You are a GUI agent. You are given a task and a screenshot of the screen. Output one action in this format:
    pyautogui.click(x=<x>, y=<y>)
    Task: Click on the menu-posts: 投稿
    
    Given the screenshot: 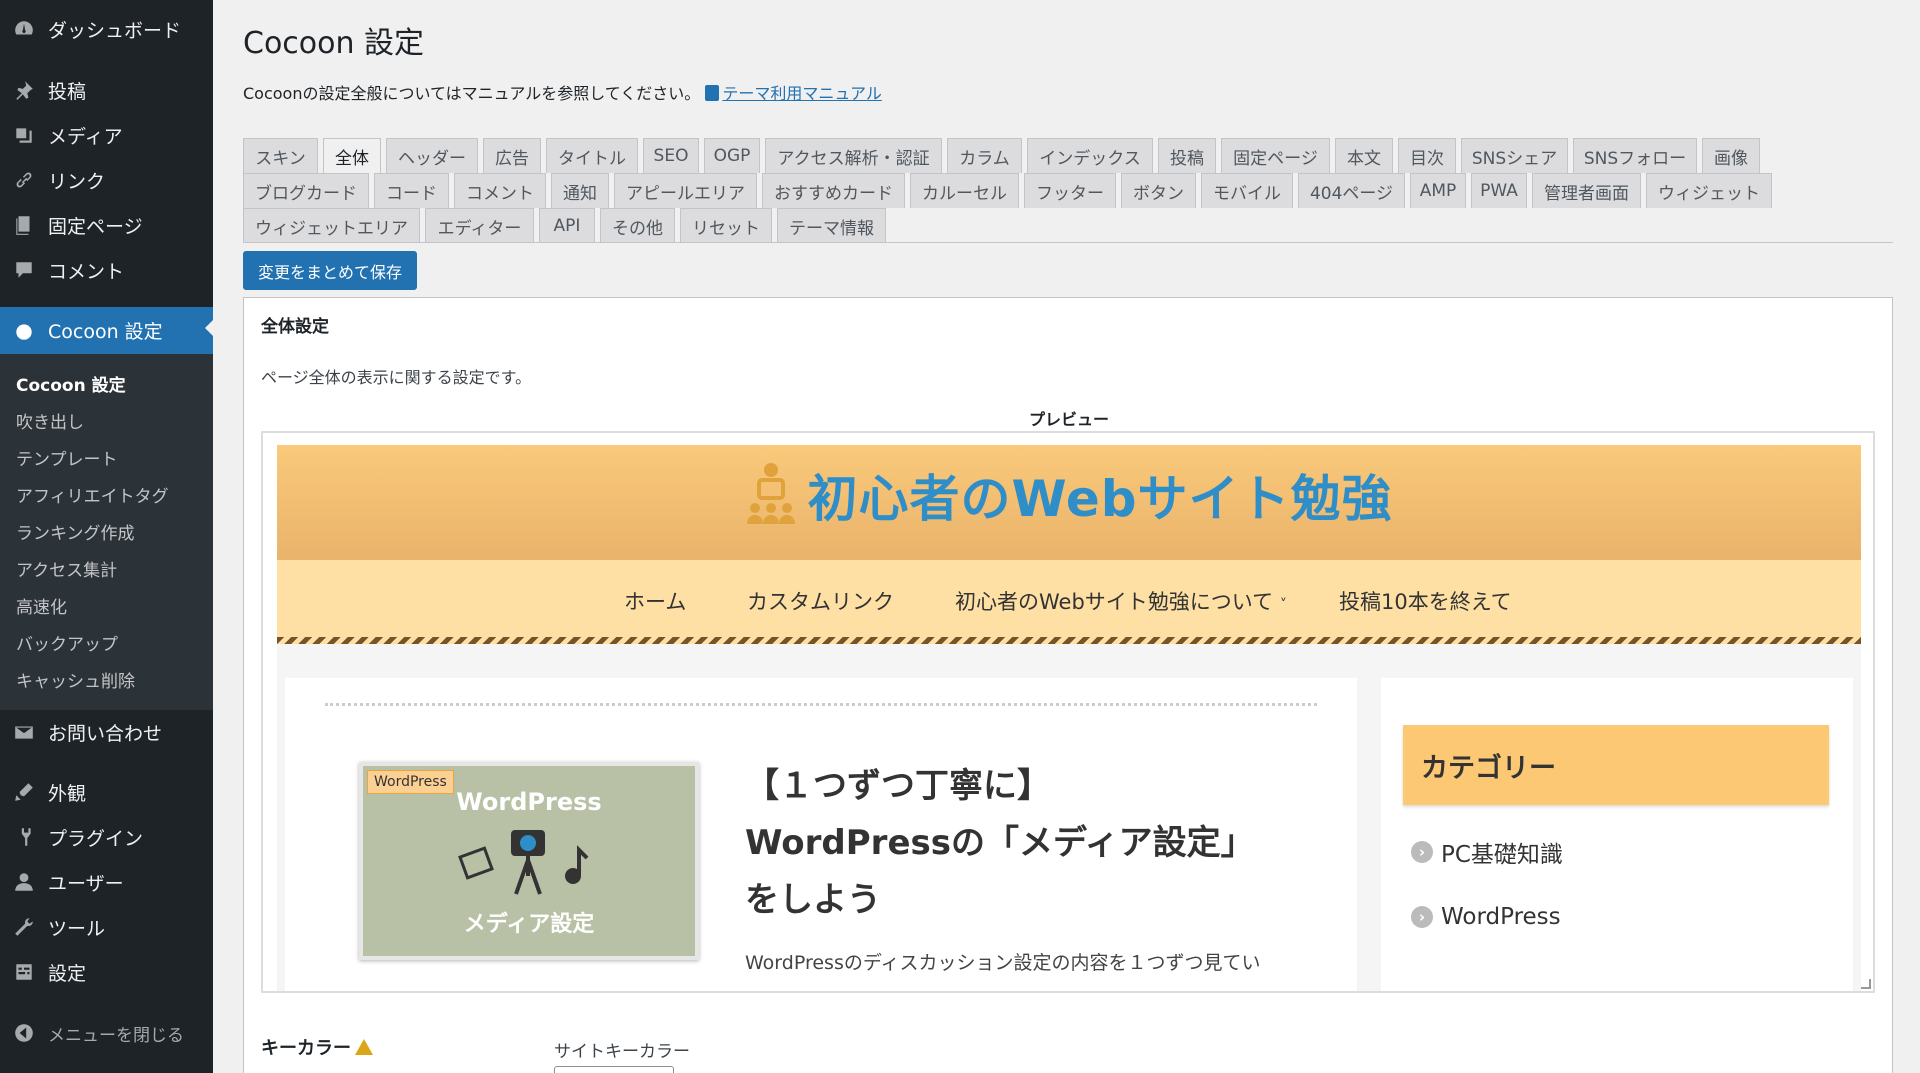 What is the action you would take?
    pyautogui.click(x=106, y=90)
    